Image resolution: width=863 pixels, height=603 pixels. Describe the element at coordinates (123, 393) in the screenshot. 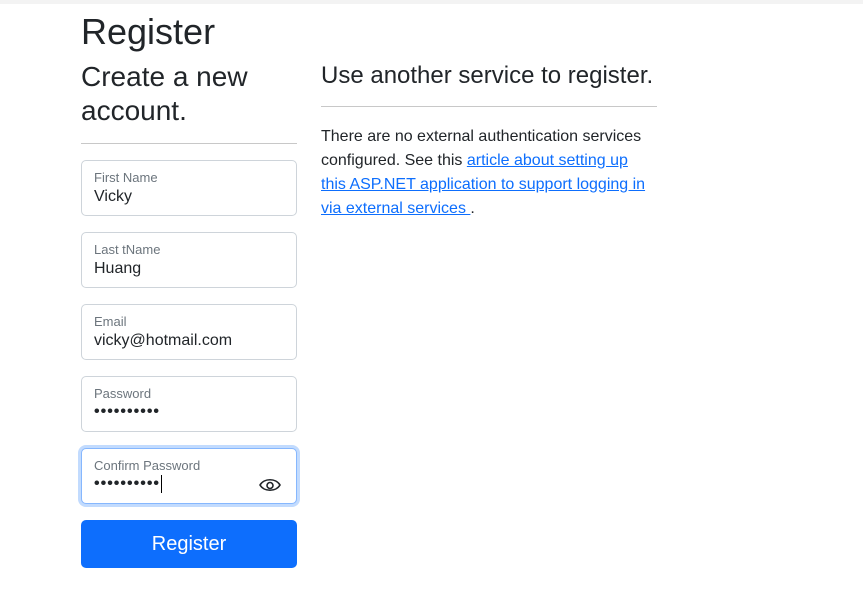

I see `password-label: Password` at that location.